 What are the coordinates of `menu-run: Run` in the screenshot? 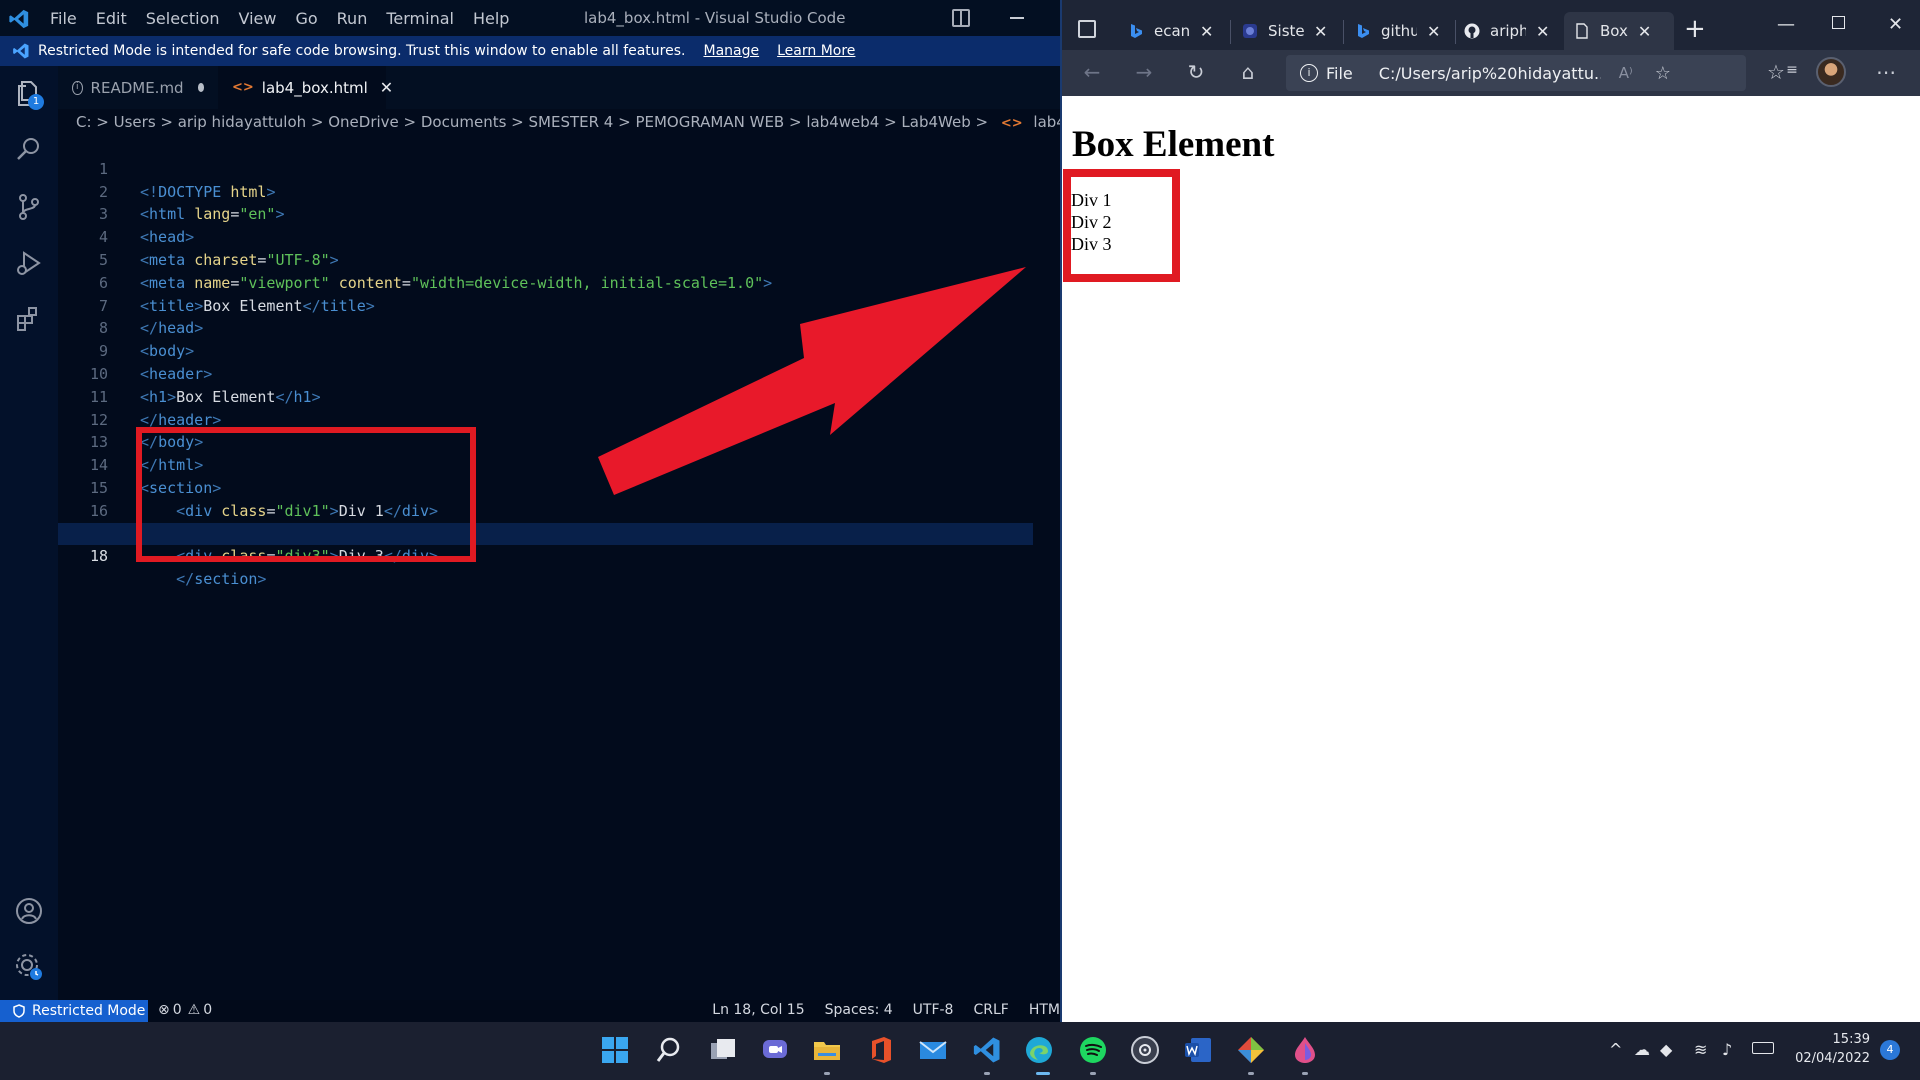 It's located at (352, 18).